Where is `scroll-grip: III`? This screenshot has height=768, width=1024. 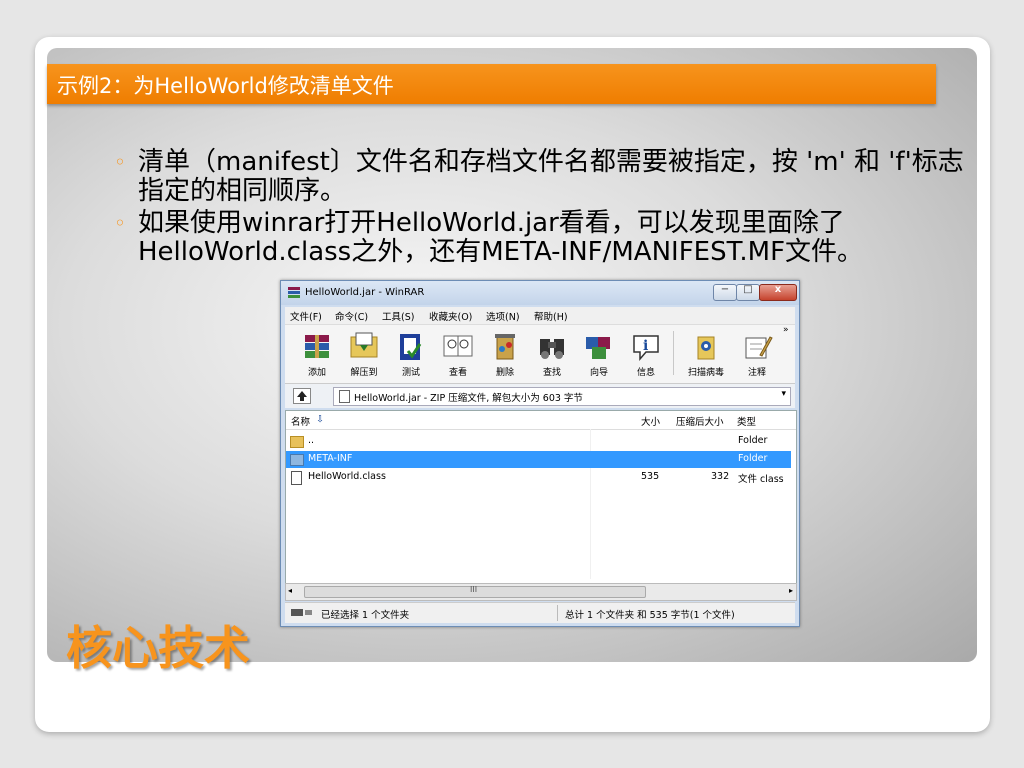
scroll-grip: III is located at coordinates (474, 589).